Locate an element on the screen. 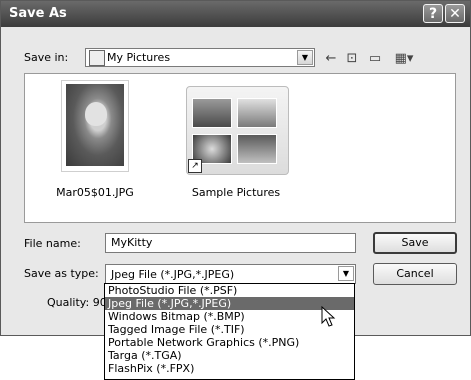 This screenshot has width=471, height=380. dialog-title: Save As is located at coordinates (38, 13).